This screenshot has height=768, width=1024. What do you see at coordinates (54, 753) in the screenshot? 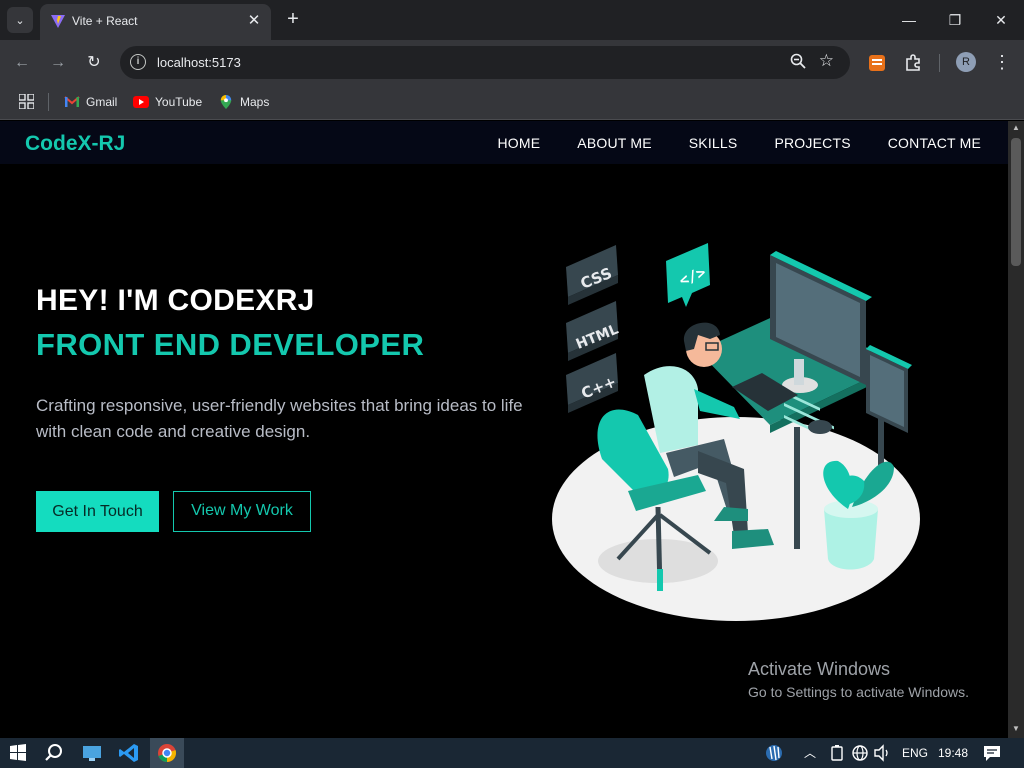
I see `search-icon` at bounding box center [54, 753].